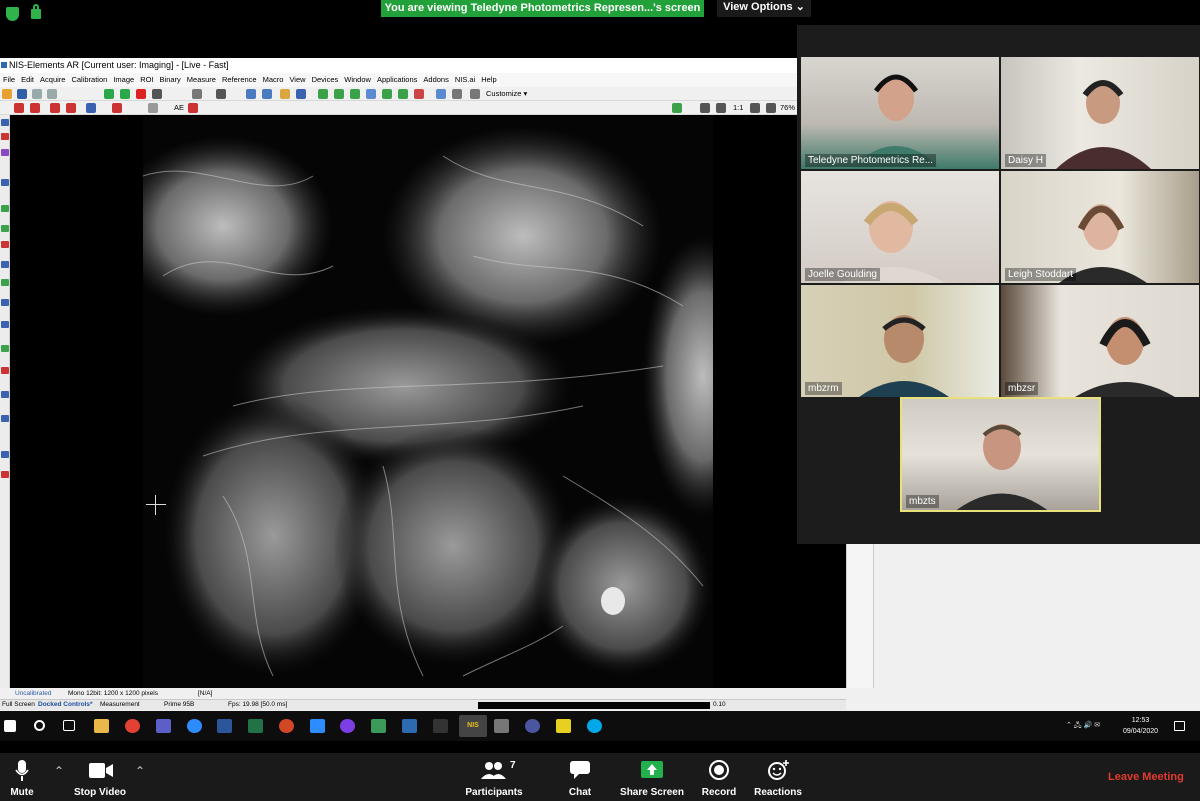  What do you see at coordinates (900, 227) in the screenshot?
I see `participant-tile: Joelle Goulding` at bounding box center [900, 227].